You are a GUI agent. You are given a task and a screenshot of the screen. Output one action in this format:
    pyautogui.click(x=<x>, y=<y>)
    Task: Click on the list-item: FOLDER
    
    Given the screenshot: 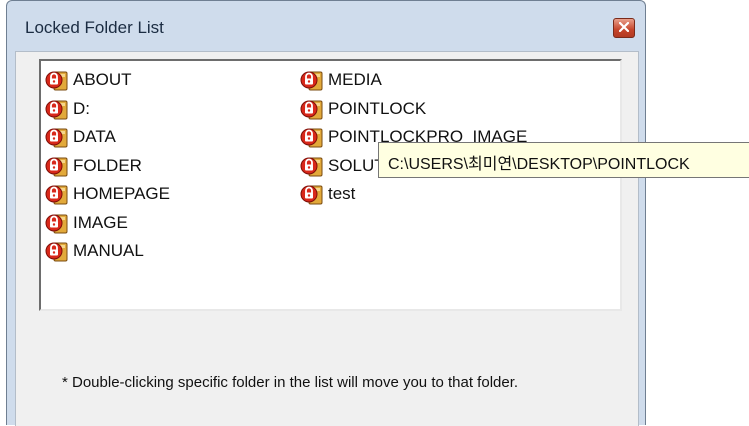 What is the action you would take?
    pyautogui.click(x=107, y=166)
    